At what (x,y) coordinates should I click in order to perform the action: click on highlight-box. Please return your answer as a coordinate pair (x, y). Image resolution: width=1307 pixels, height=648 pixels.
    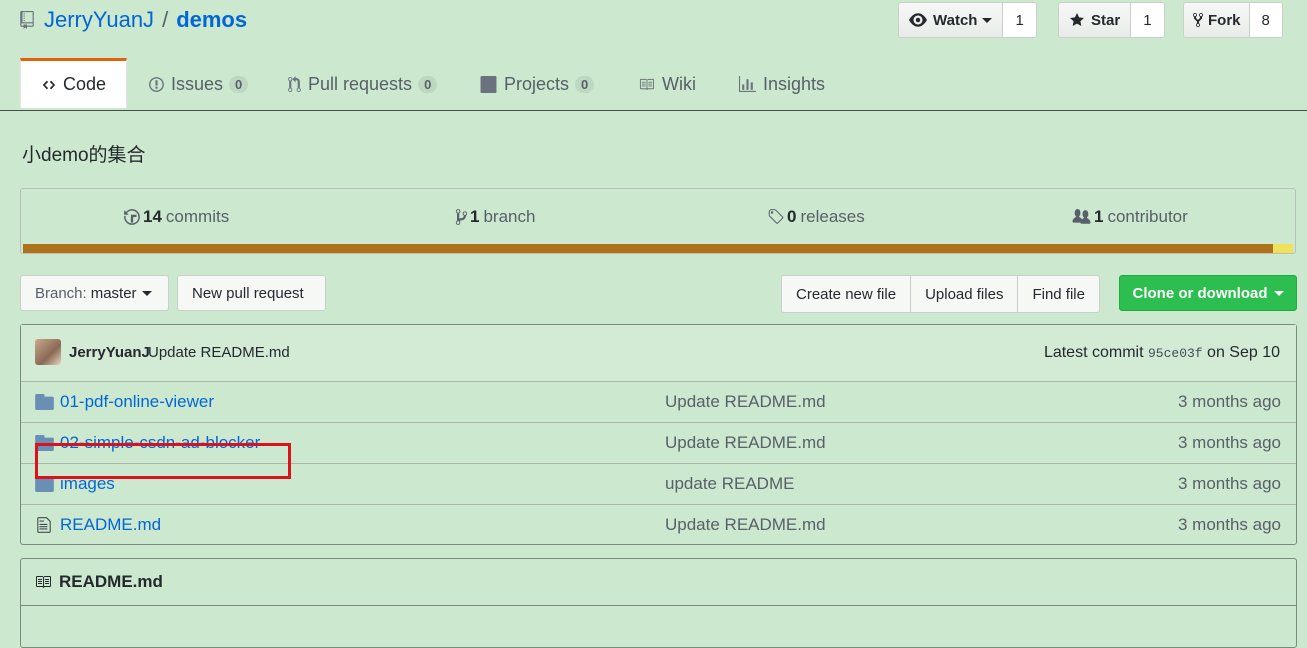
    Looking at the image, I should click on (163, 461).